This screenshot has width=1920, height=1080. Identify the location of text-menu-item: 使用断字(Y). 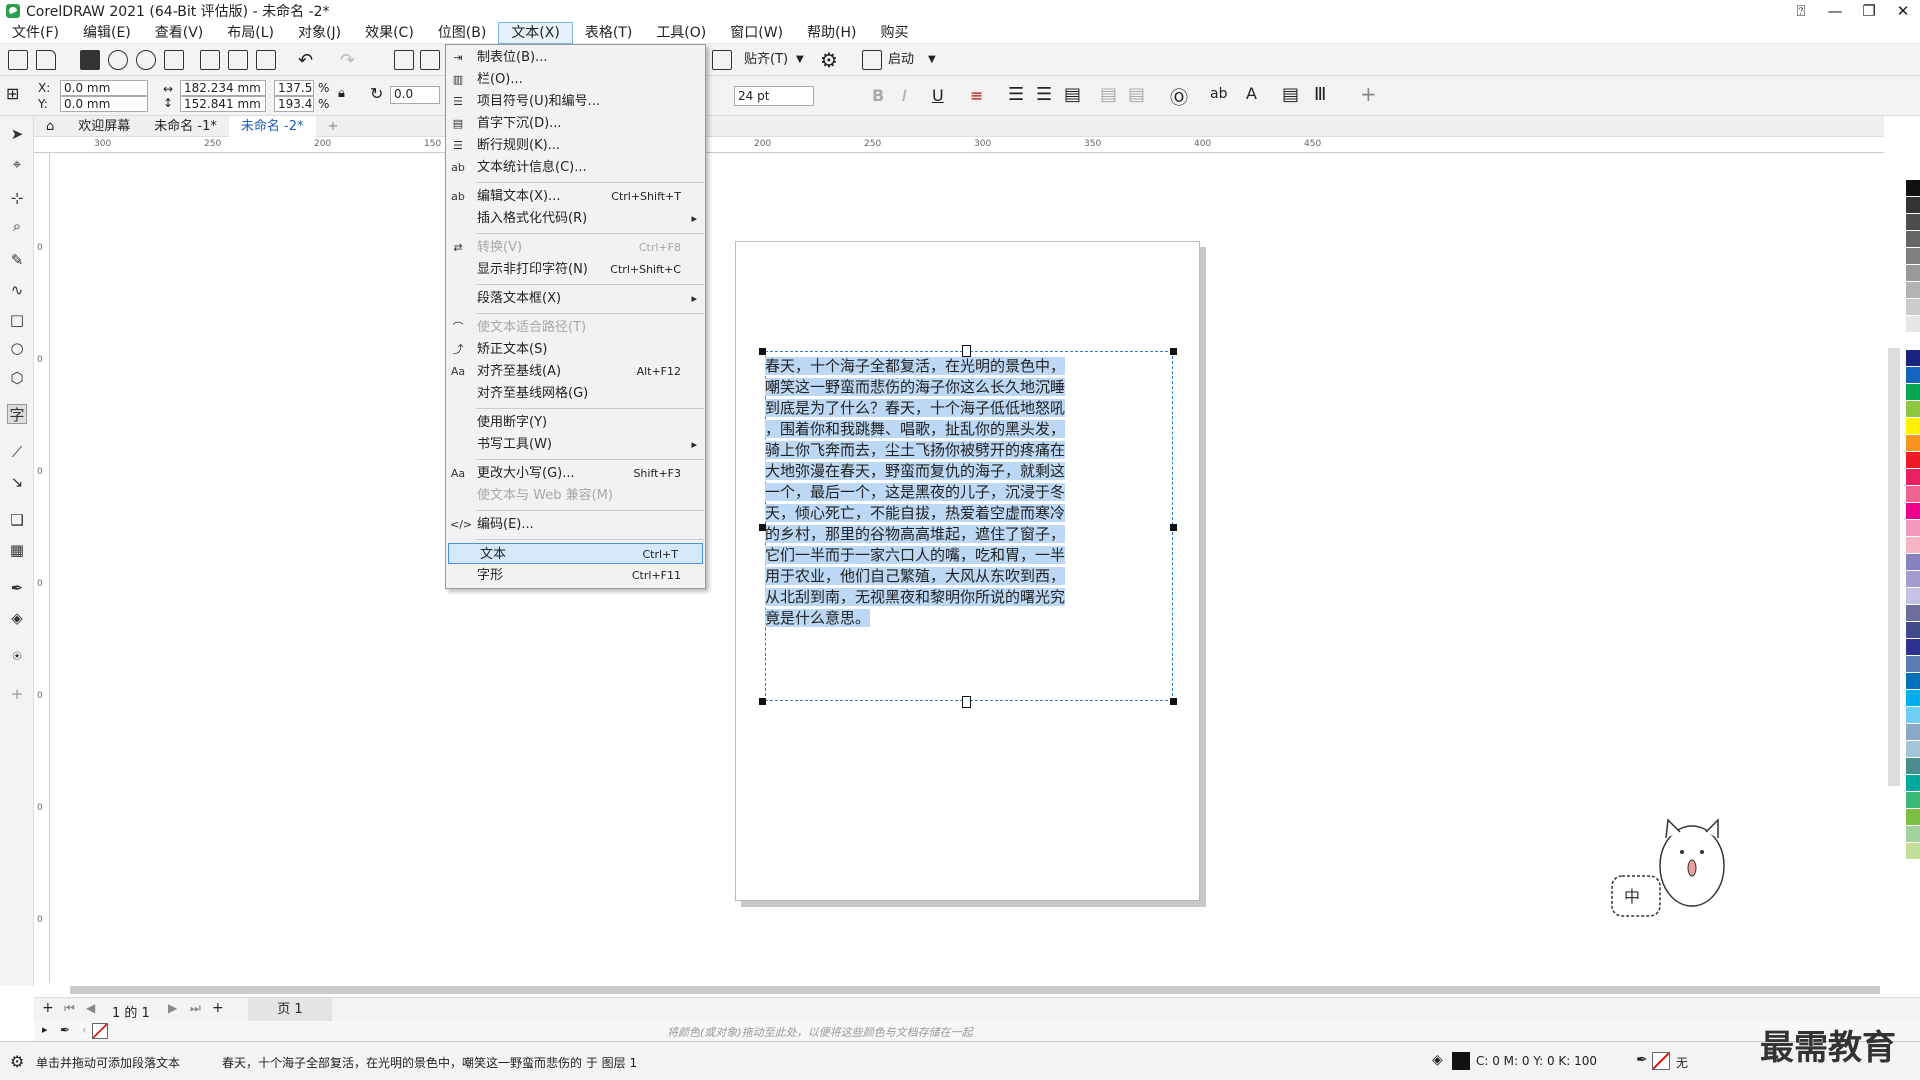
(575, 422).